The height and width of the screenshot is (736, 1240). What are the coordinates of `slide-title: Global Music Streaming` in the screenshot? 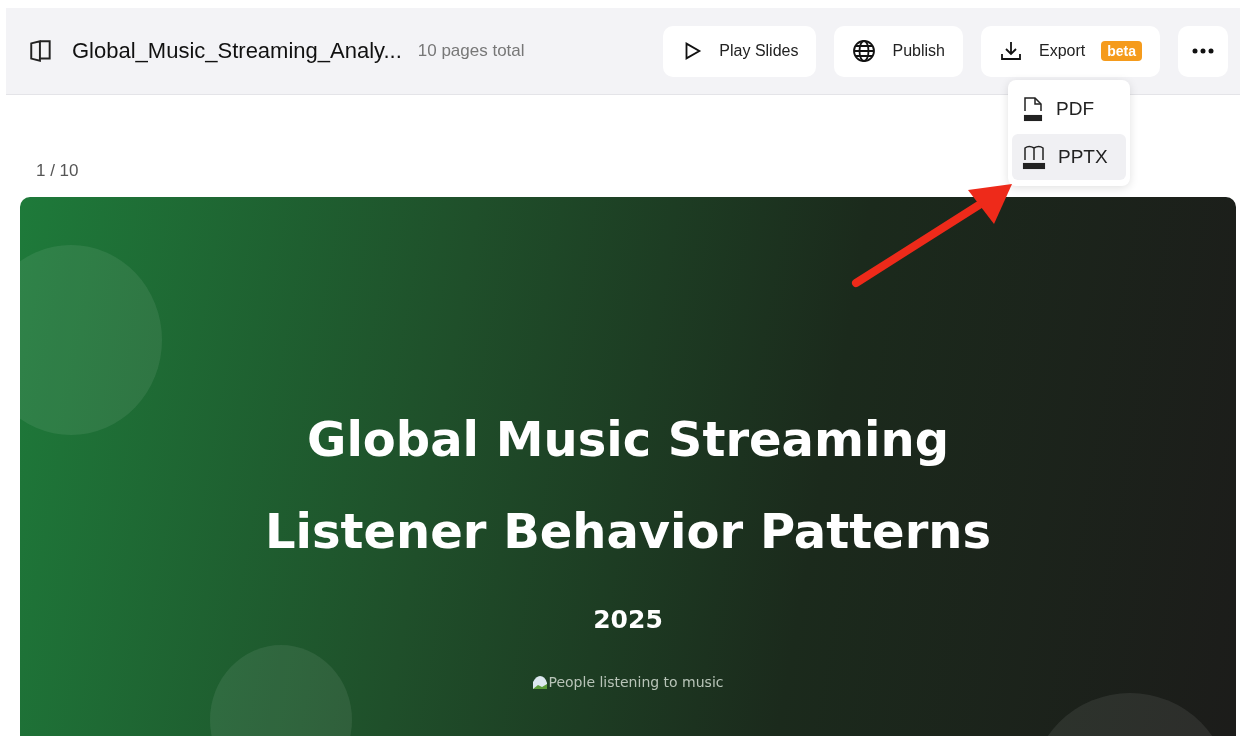 It's located at (628, 439).